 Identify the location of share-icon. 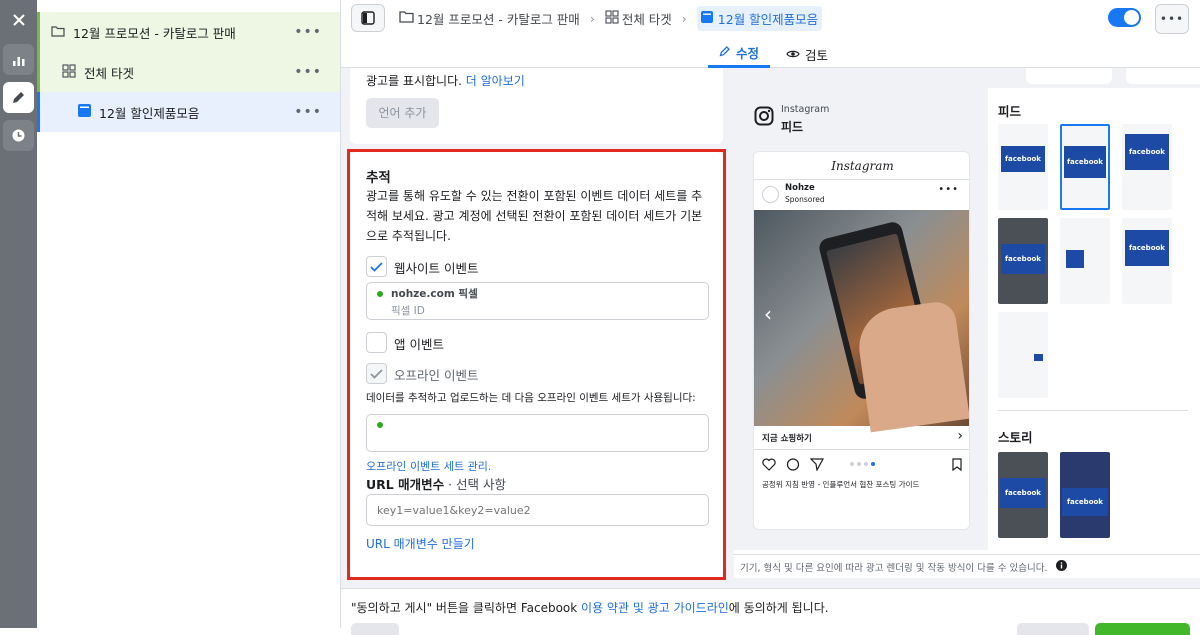
(817, 466).